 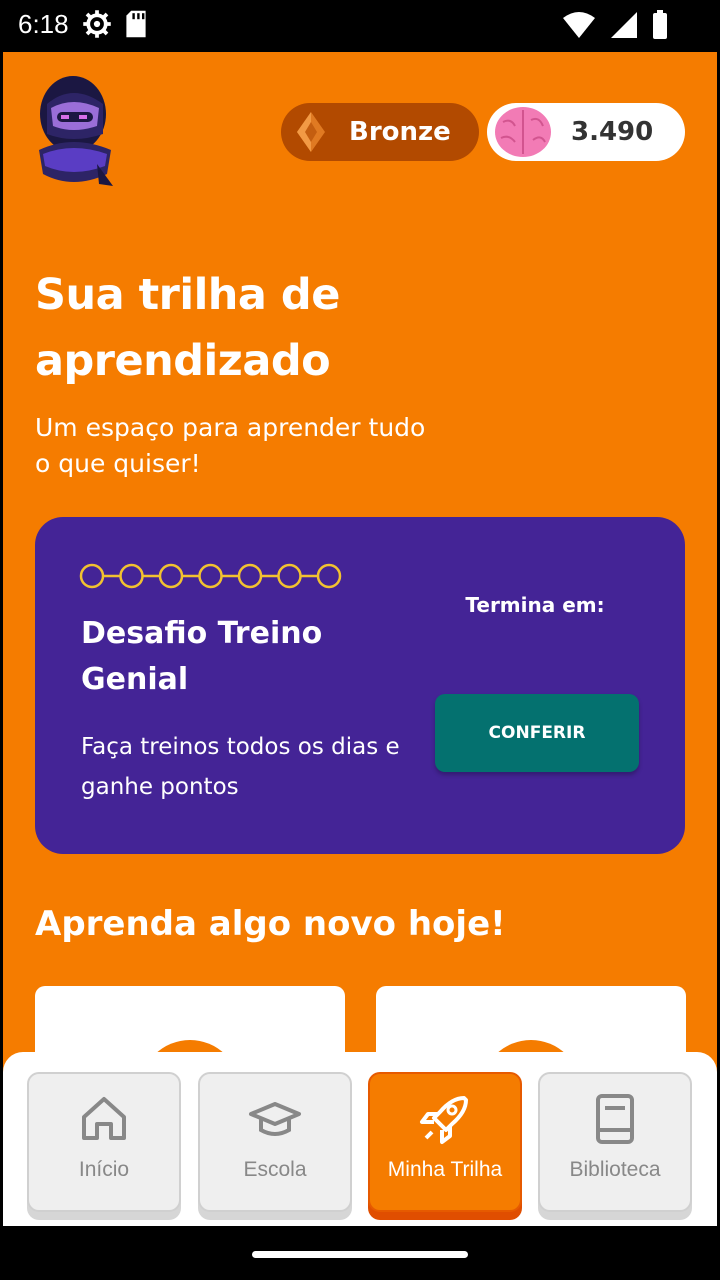 I want to click on challenge-ends-label: Termina em:, so click(x=535, y=605).